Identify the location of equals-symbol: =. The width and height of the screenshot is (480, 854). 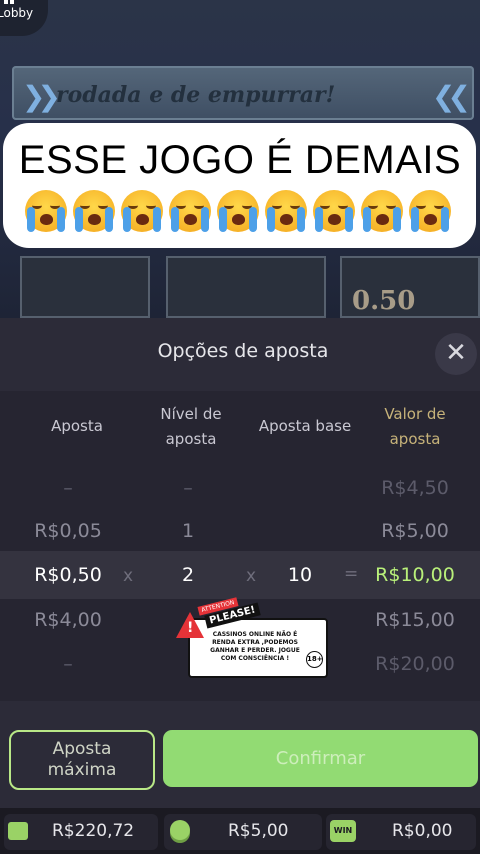
(351, 574).